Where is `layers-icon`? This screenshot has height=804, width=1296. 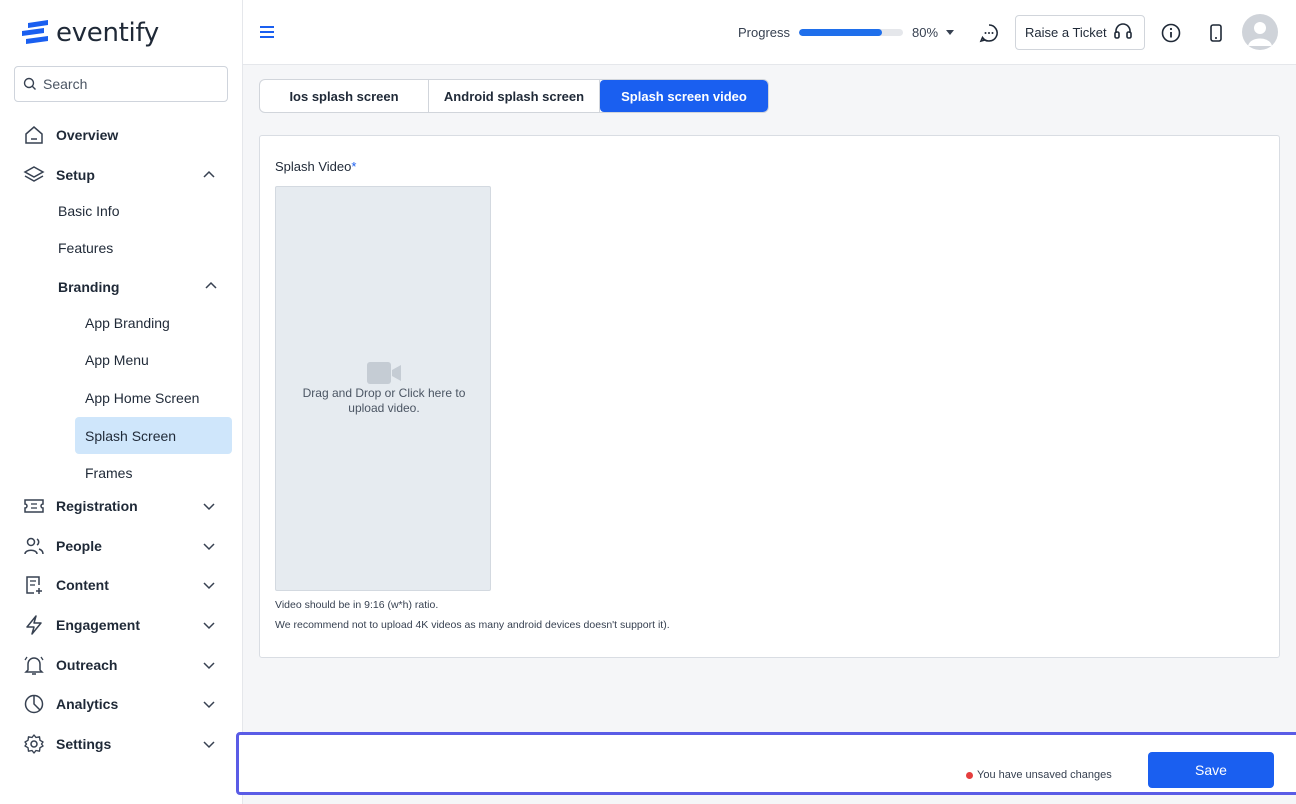 layers-icon is located at coordinates (34, 175).